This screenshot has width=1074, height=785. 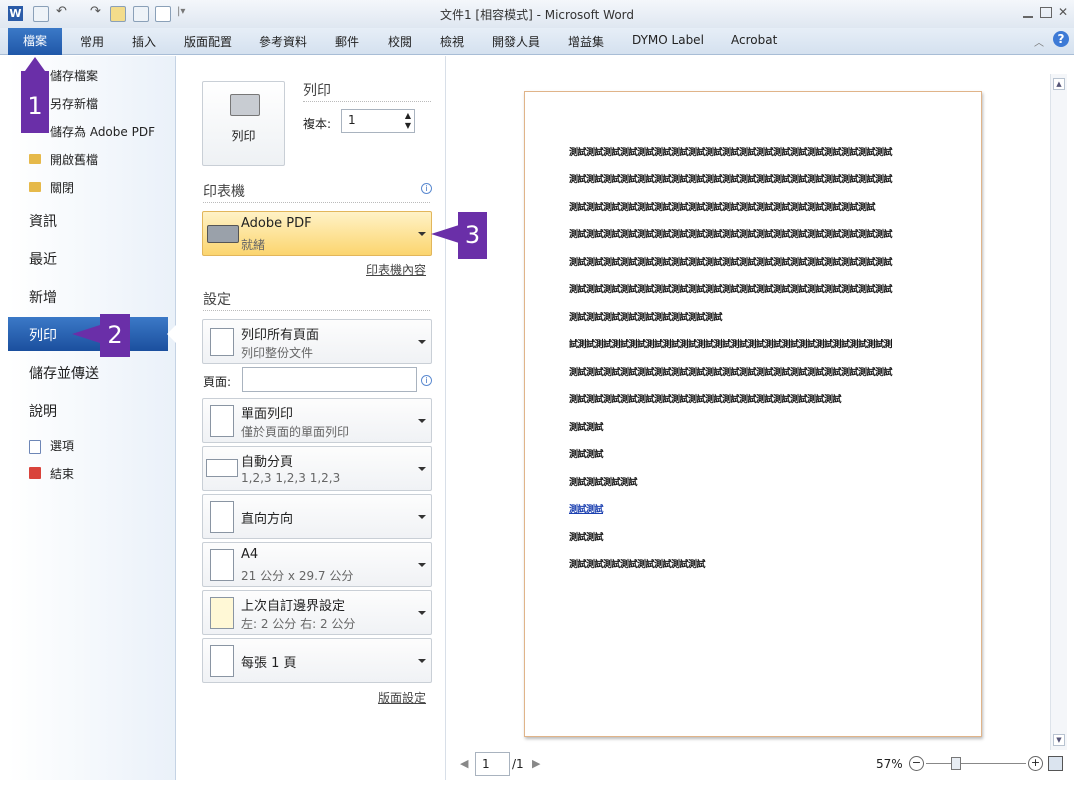 What do you see at coordinates (536, 763) in the screenshot?
I see `next-page-icon: ▶` at bounding box center [536, 763].